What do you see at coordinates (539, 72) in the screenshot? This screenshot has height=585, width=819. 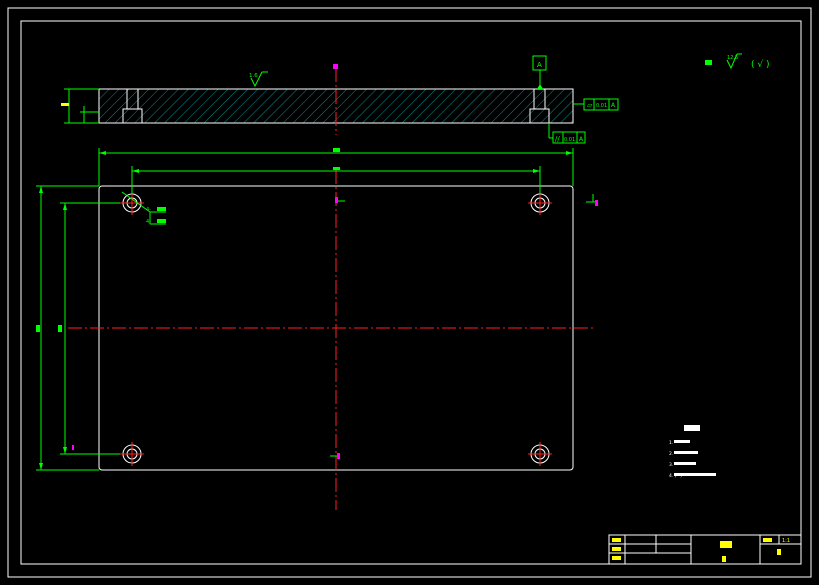 I see `datum-a-symbol: A` at bounding box center [539, 72].